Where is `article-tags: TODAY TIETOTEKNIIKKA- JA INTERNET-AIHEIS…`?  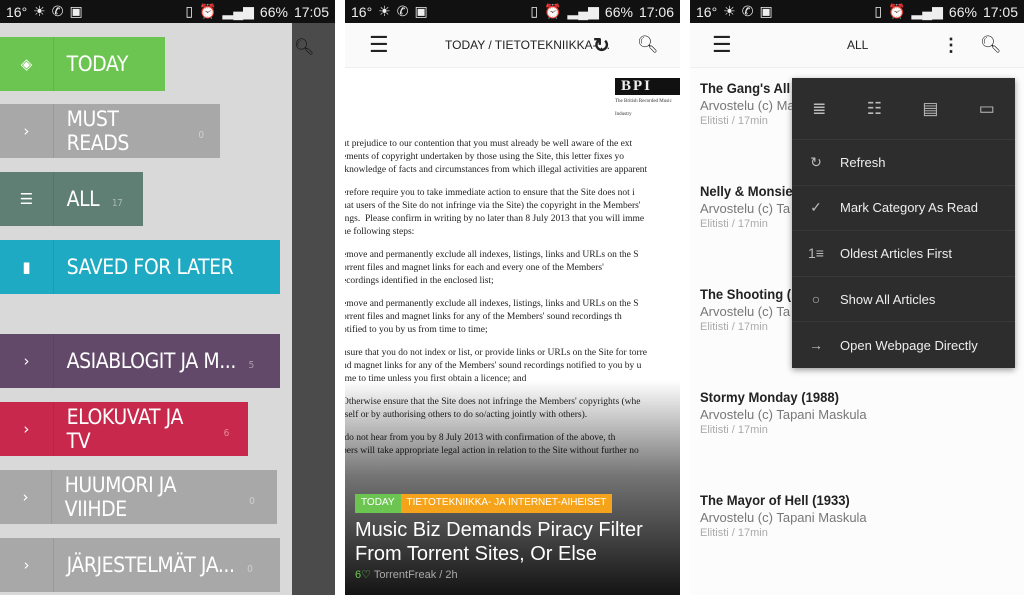
article-tags: TODAY TIETOTEKNIIKKA- JA INTERNET-AIHEIS… is located at coordinates (484, 503).